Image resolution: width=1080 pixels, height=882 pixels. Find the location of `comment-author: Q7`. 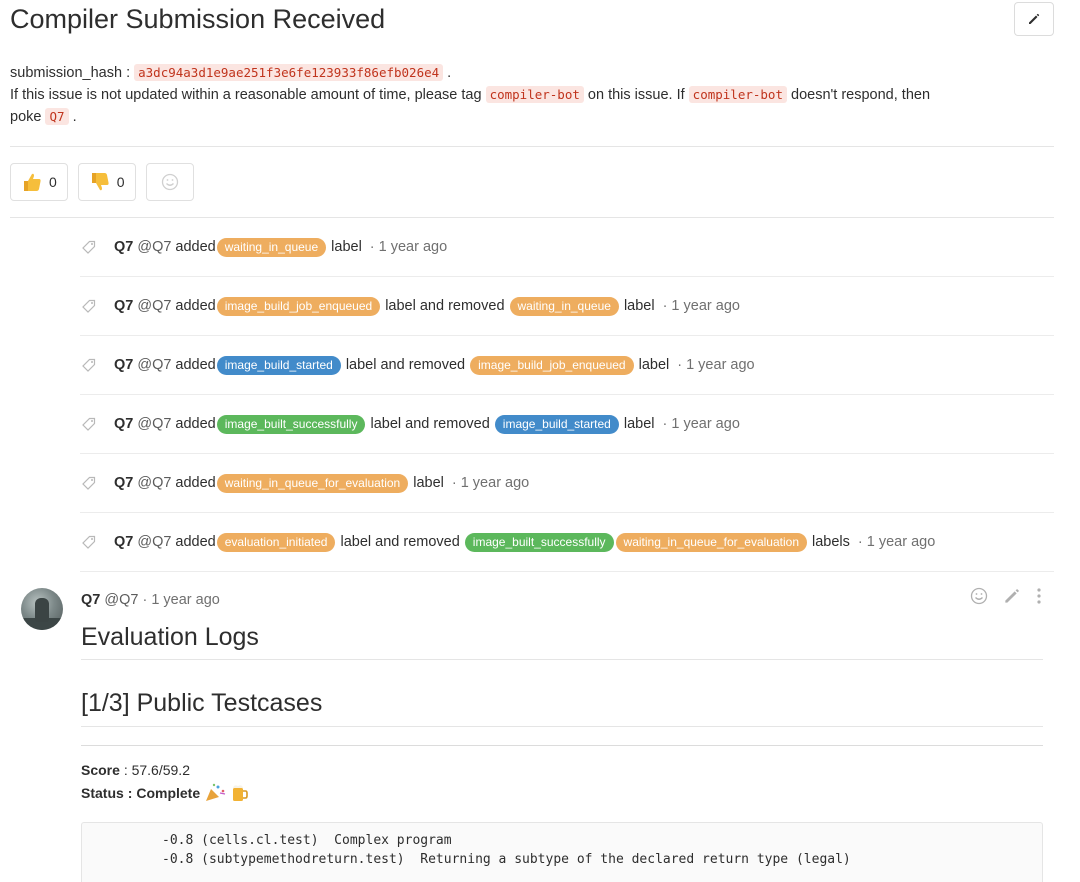

comment-author: Q7 is located at coordinates (90, 600).